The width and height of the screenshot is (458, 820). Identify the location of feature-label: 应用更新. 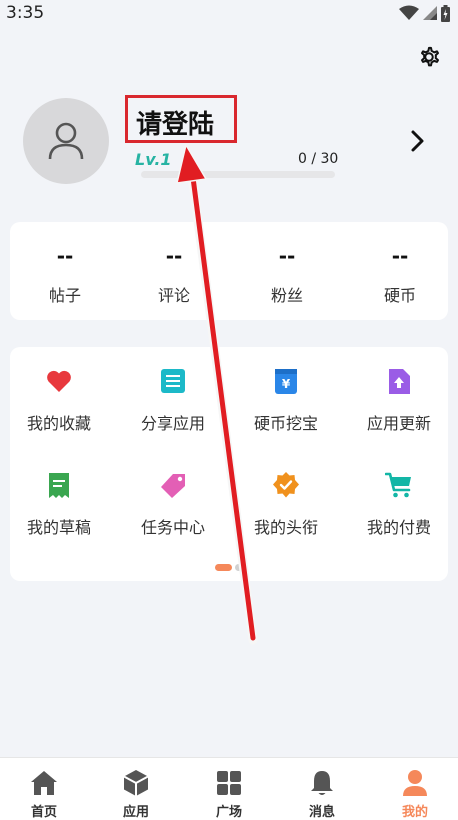
(398, 423).